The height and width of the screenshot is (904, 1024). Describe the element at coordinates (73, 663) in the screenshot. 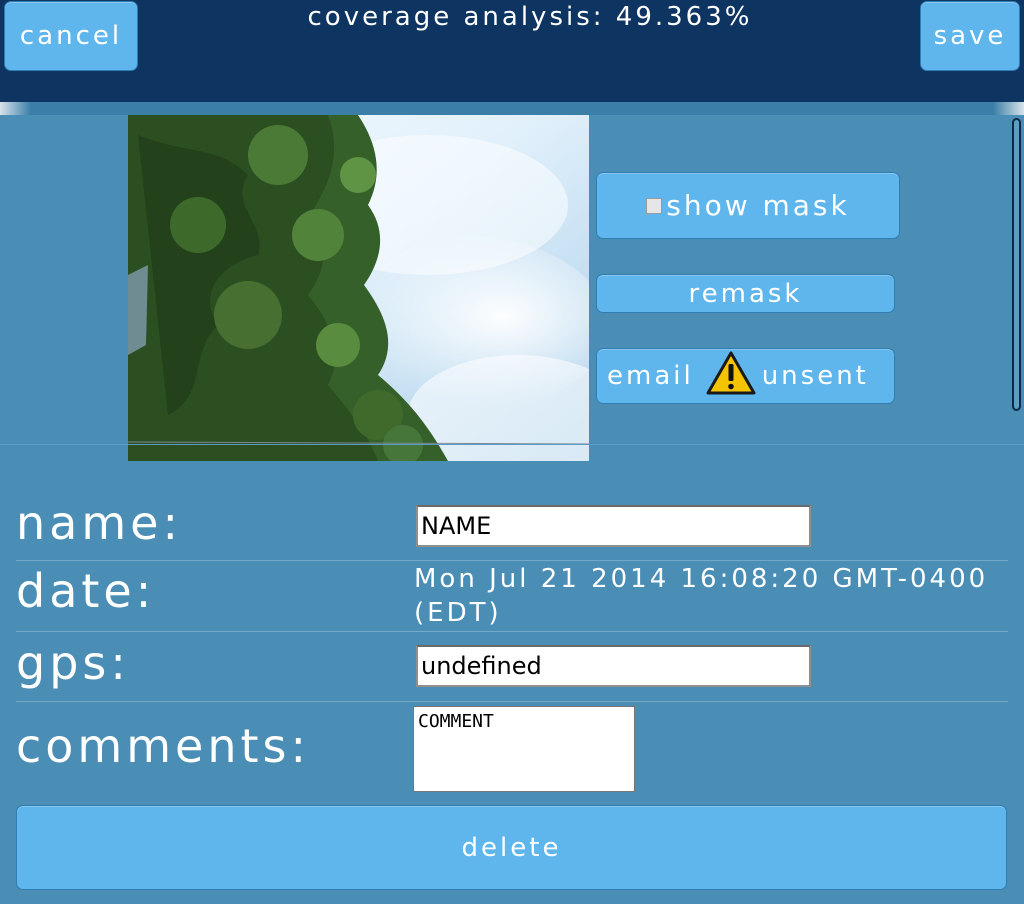

I see `gps-label: gps:` at that location.